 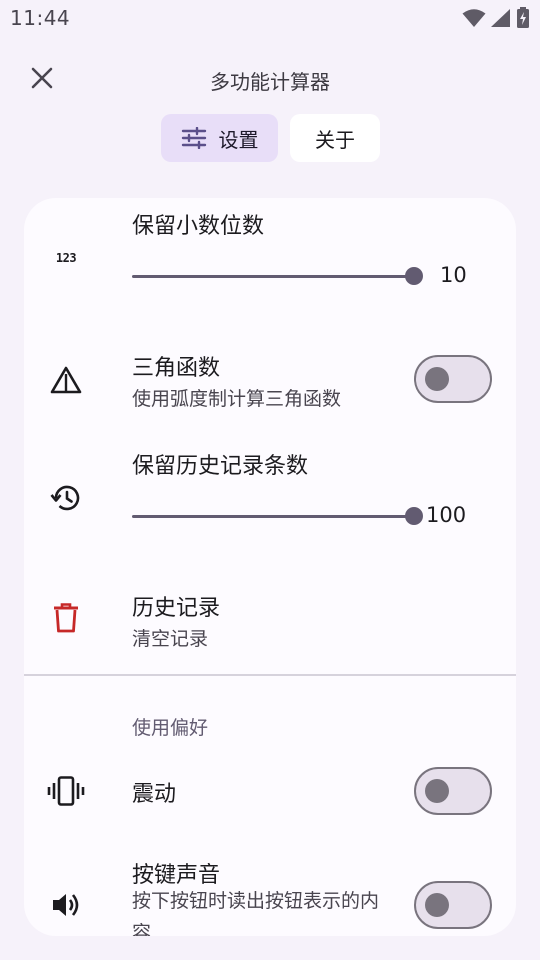 What do you see at coordinates (66, 498) in the screenshot?
I see `history-icon` at bounding box center [66, 498].